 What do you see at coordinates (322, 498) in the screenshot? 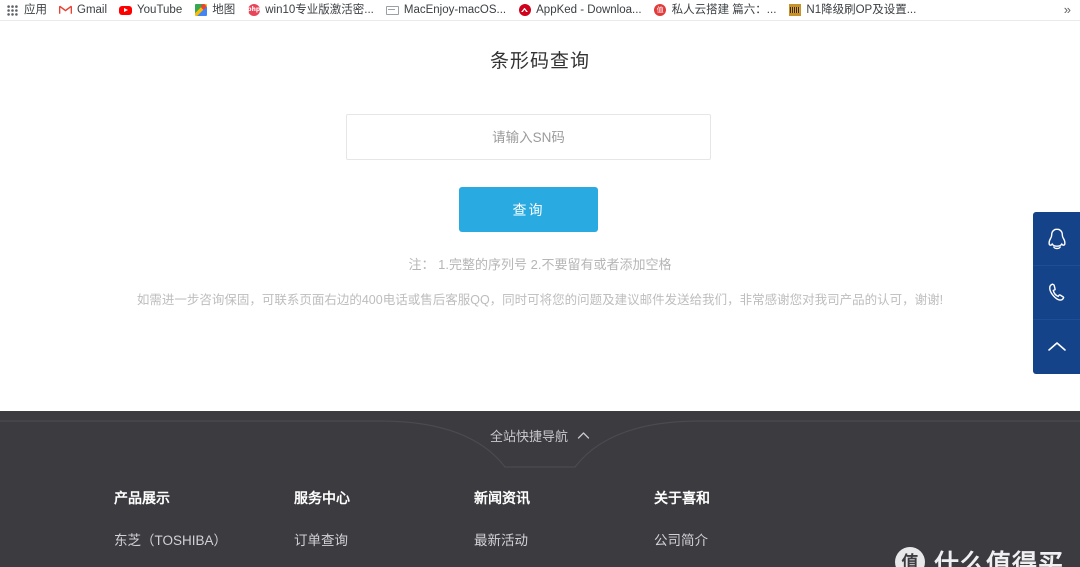
I see `footer-column-title: 服务中心` at bounding box center [322, 498].